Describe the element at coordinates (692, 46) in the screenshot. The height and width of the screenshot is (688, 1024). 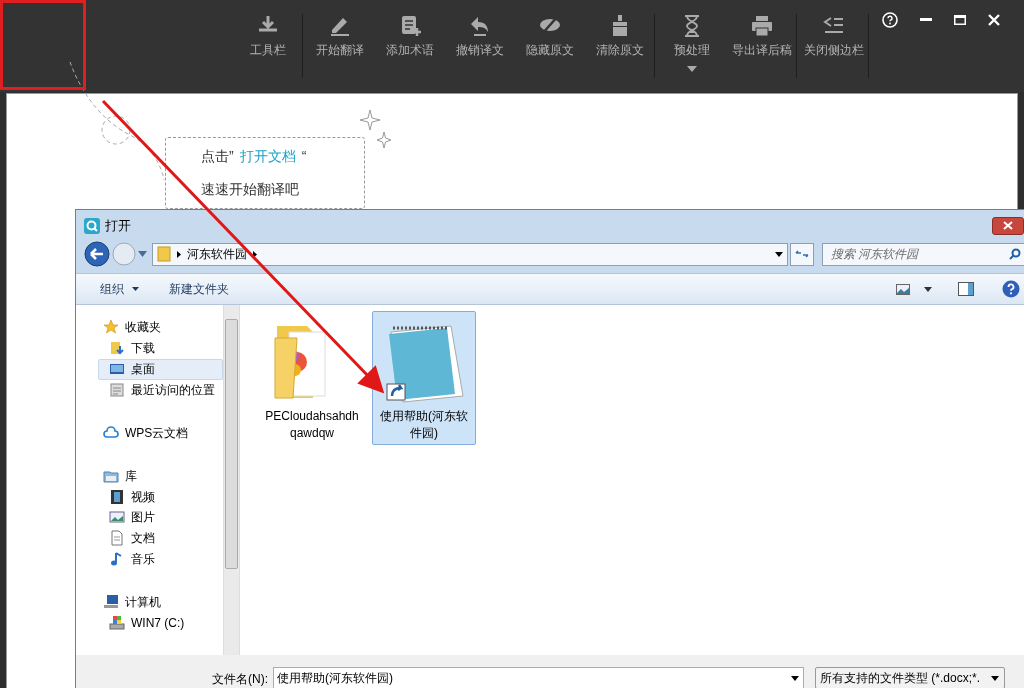
I see `toolbar-button: 预处理` at that location.